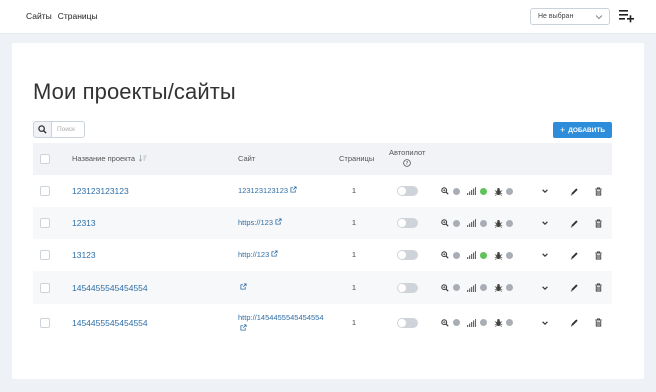 The width and height of the screenshot is (656, 392). What do you see at coordinates (68, 129) in the screenshot?
I see `search-input: Поиск` at bounding box center [68, 129].